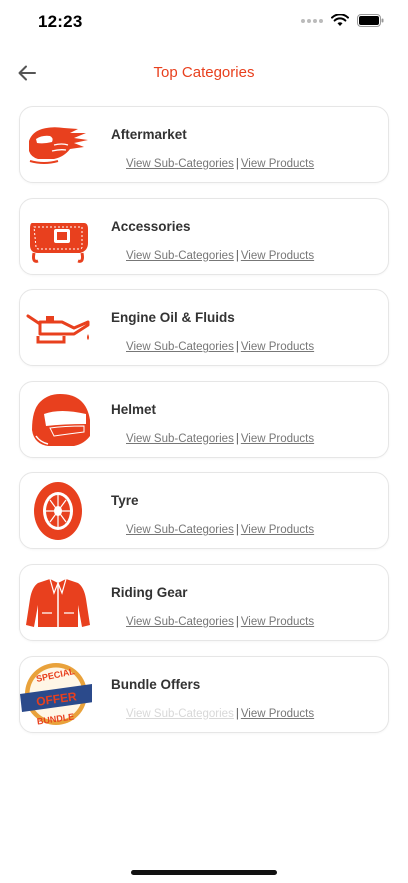 The image size is (408, 883). I want to click on oil-can-icon, so click(58, 329).